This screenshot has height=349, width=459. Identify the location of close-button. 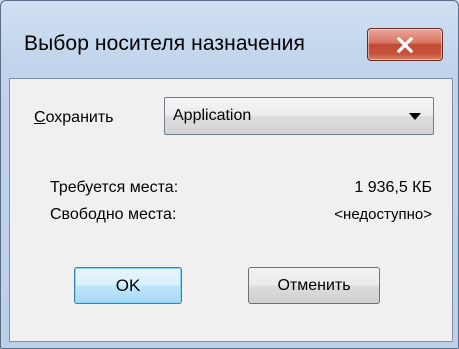
(405, 44).